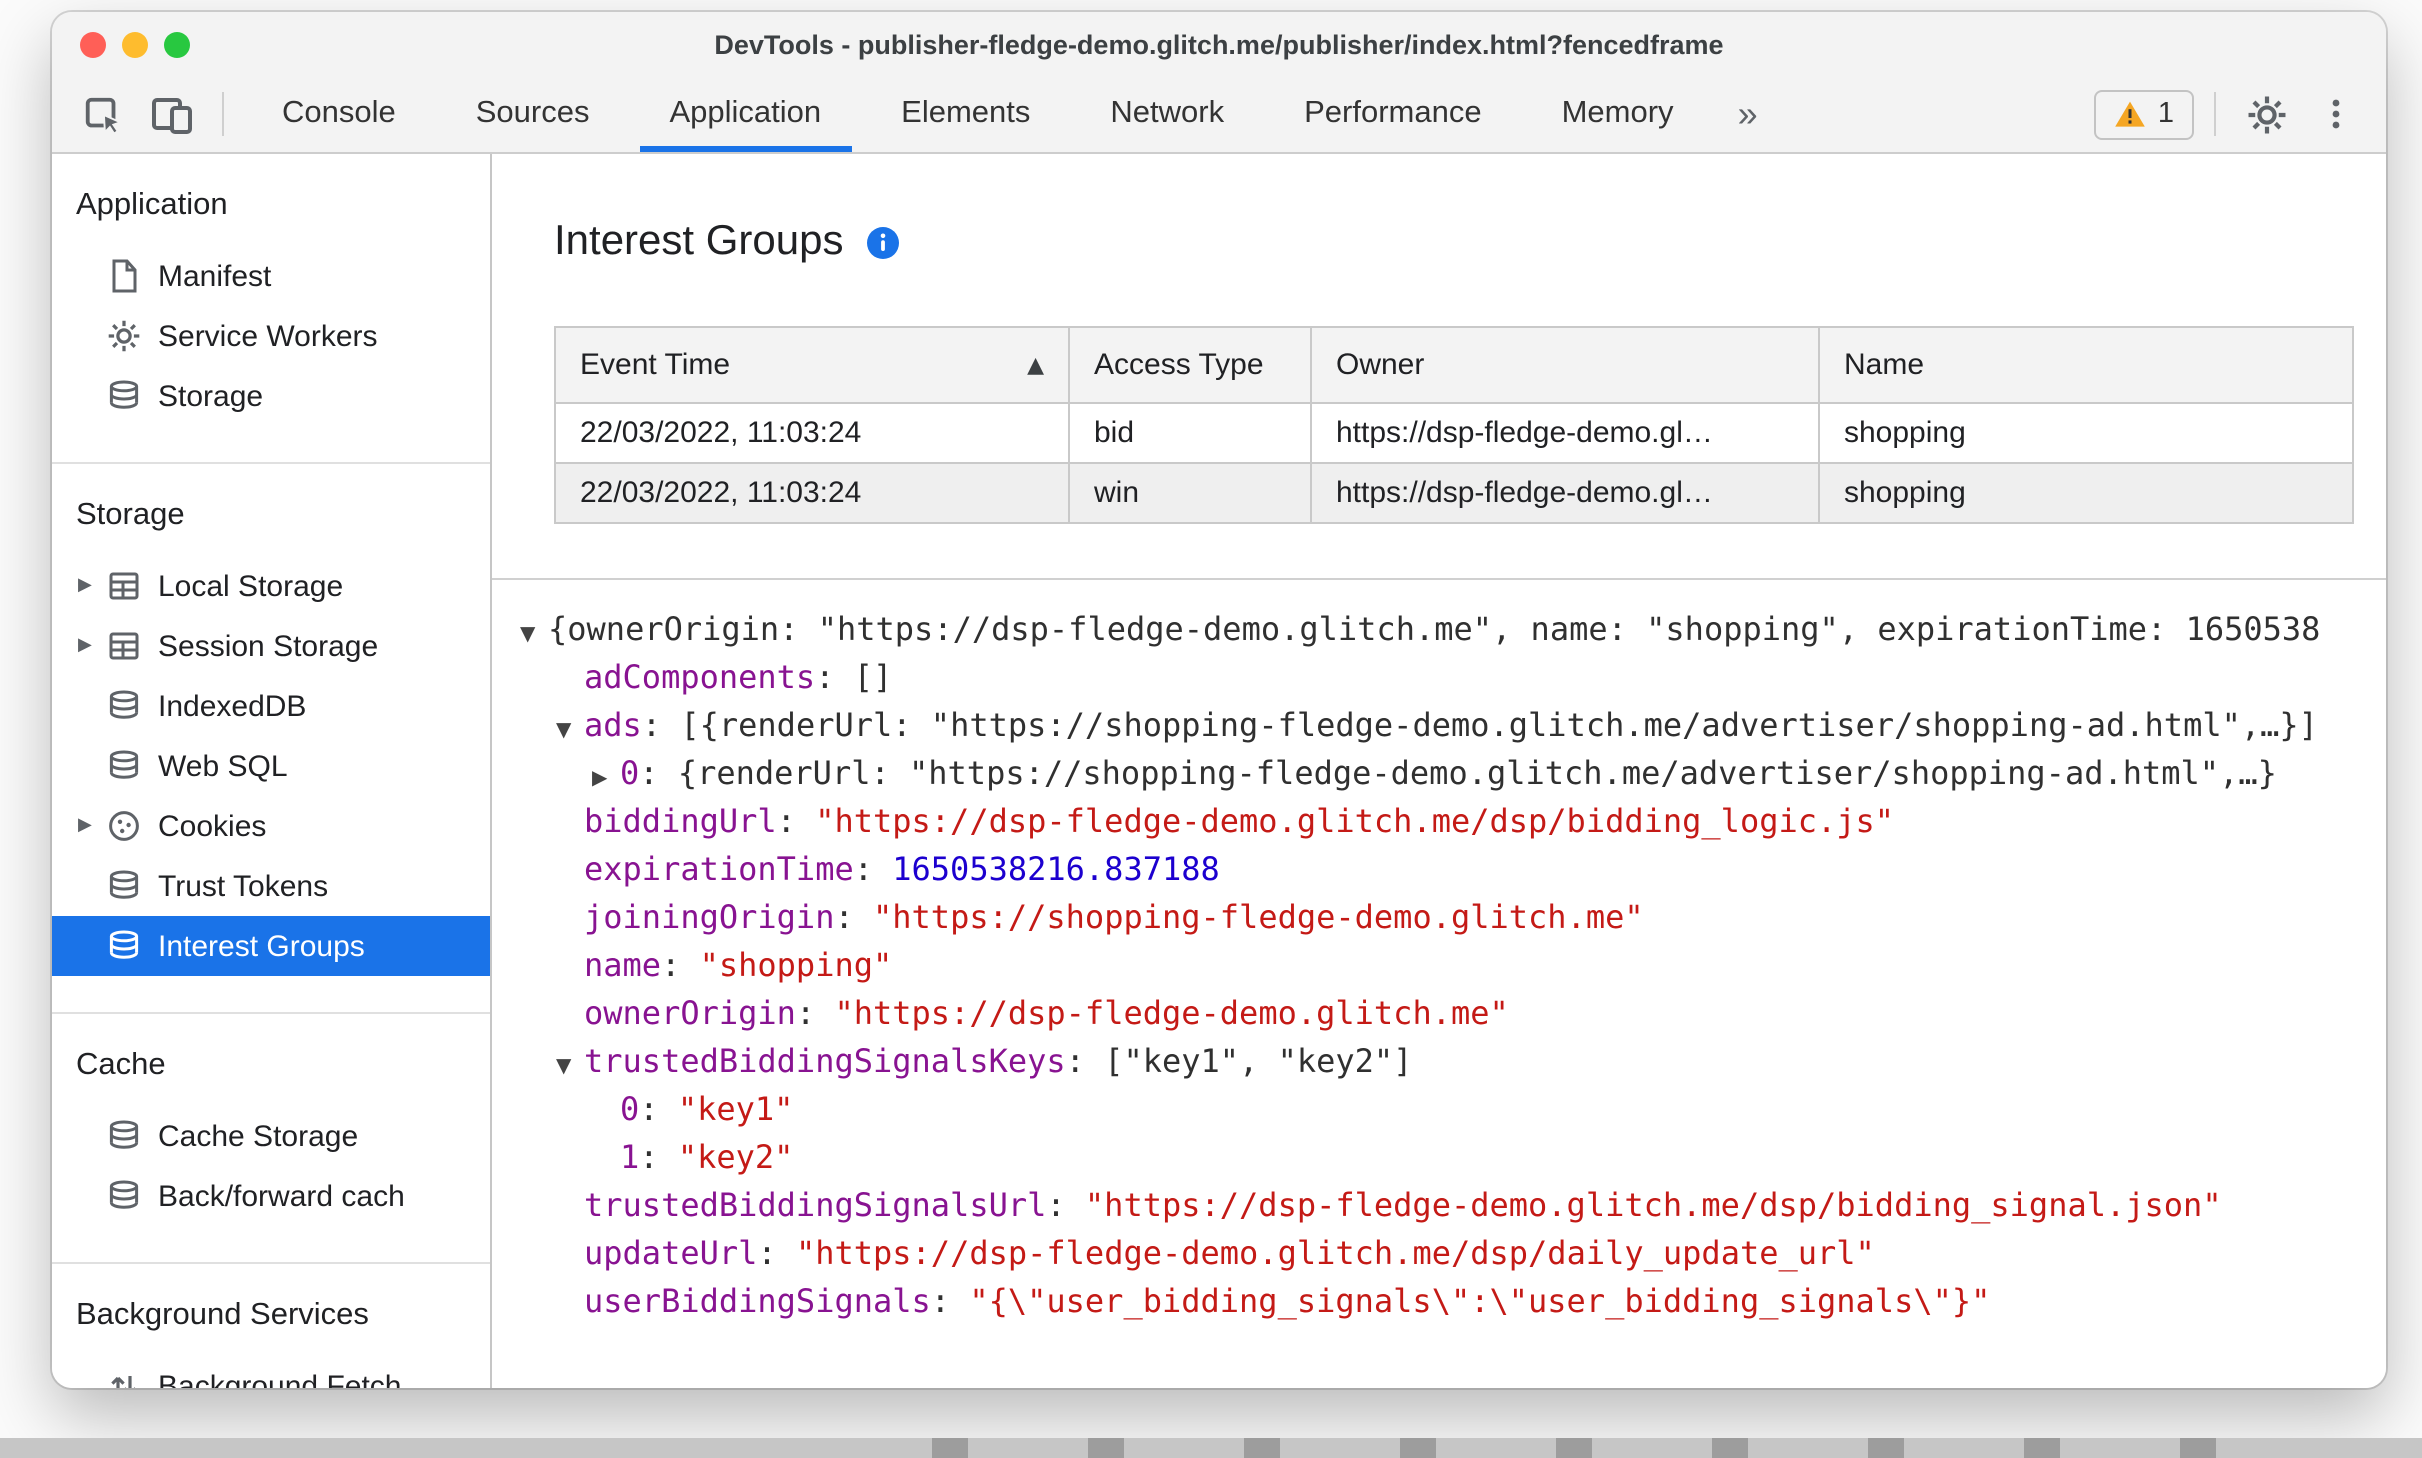 The height and width of the screenshot is (1458, 2422). Describe the element at coordinates (124, 336) in the screenshot. I see `gear-icon` at that location.